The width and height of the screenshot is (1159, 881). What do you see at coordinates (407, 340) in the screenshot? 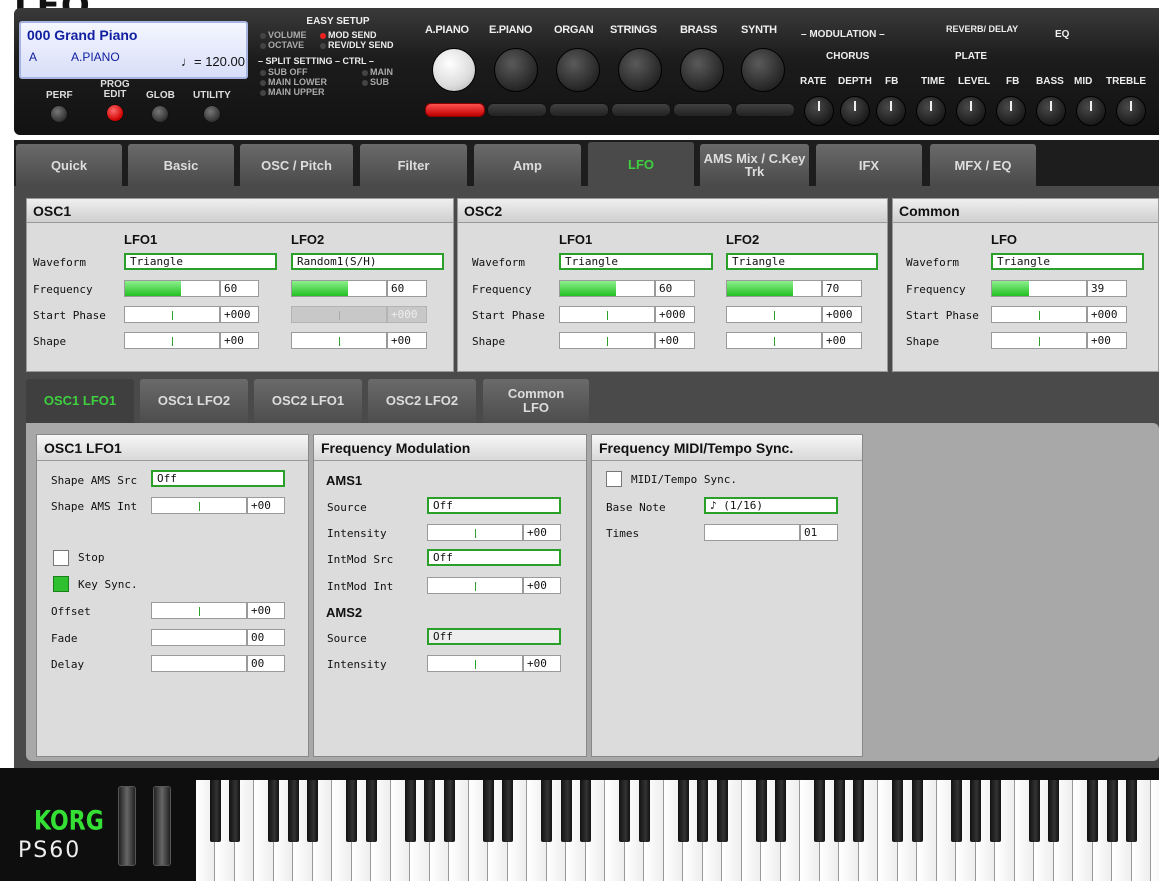
I see `osc1-lfo2-shape-value: +00` at bounding box center [407, 340].